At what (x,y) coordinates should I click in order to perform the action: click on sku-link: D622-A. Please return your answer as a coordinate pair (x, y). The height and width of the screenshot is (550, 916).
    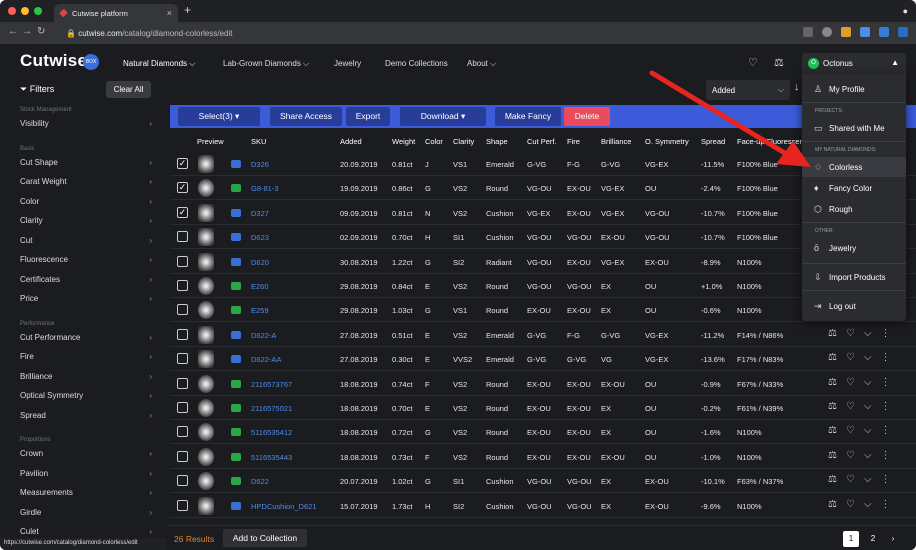
    Looking at the image, I should click on (263, 335).